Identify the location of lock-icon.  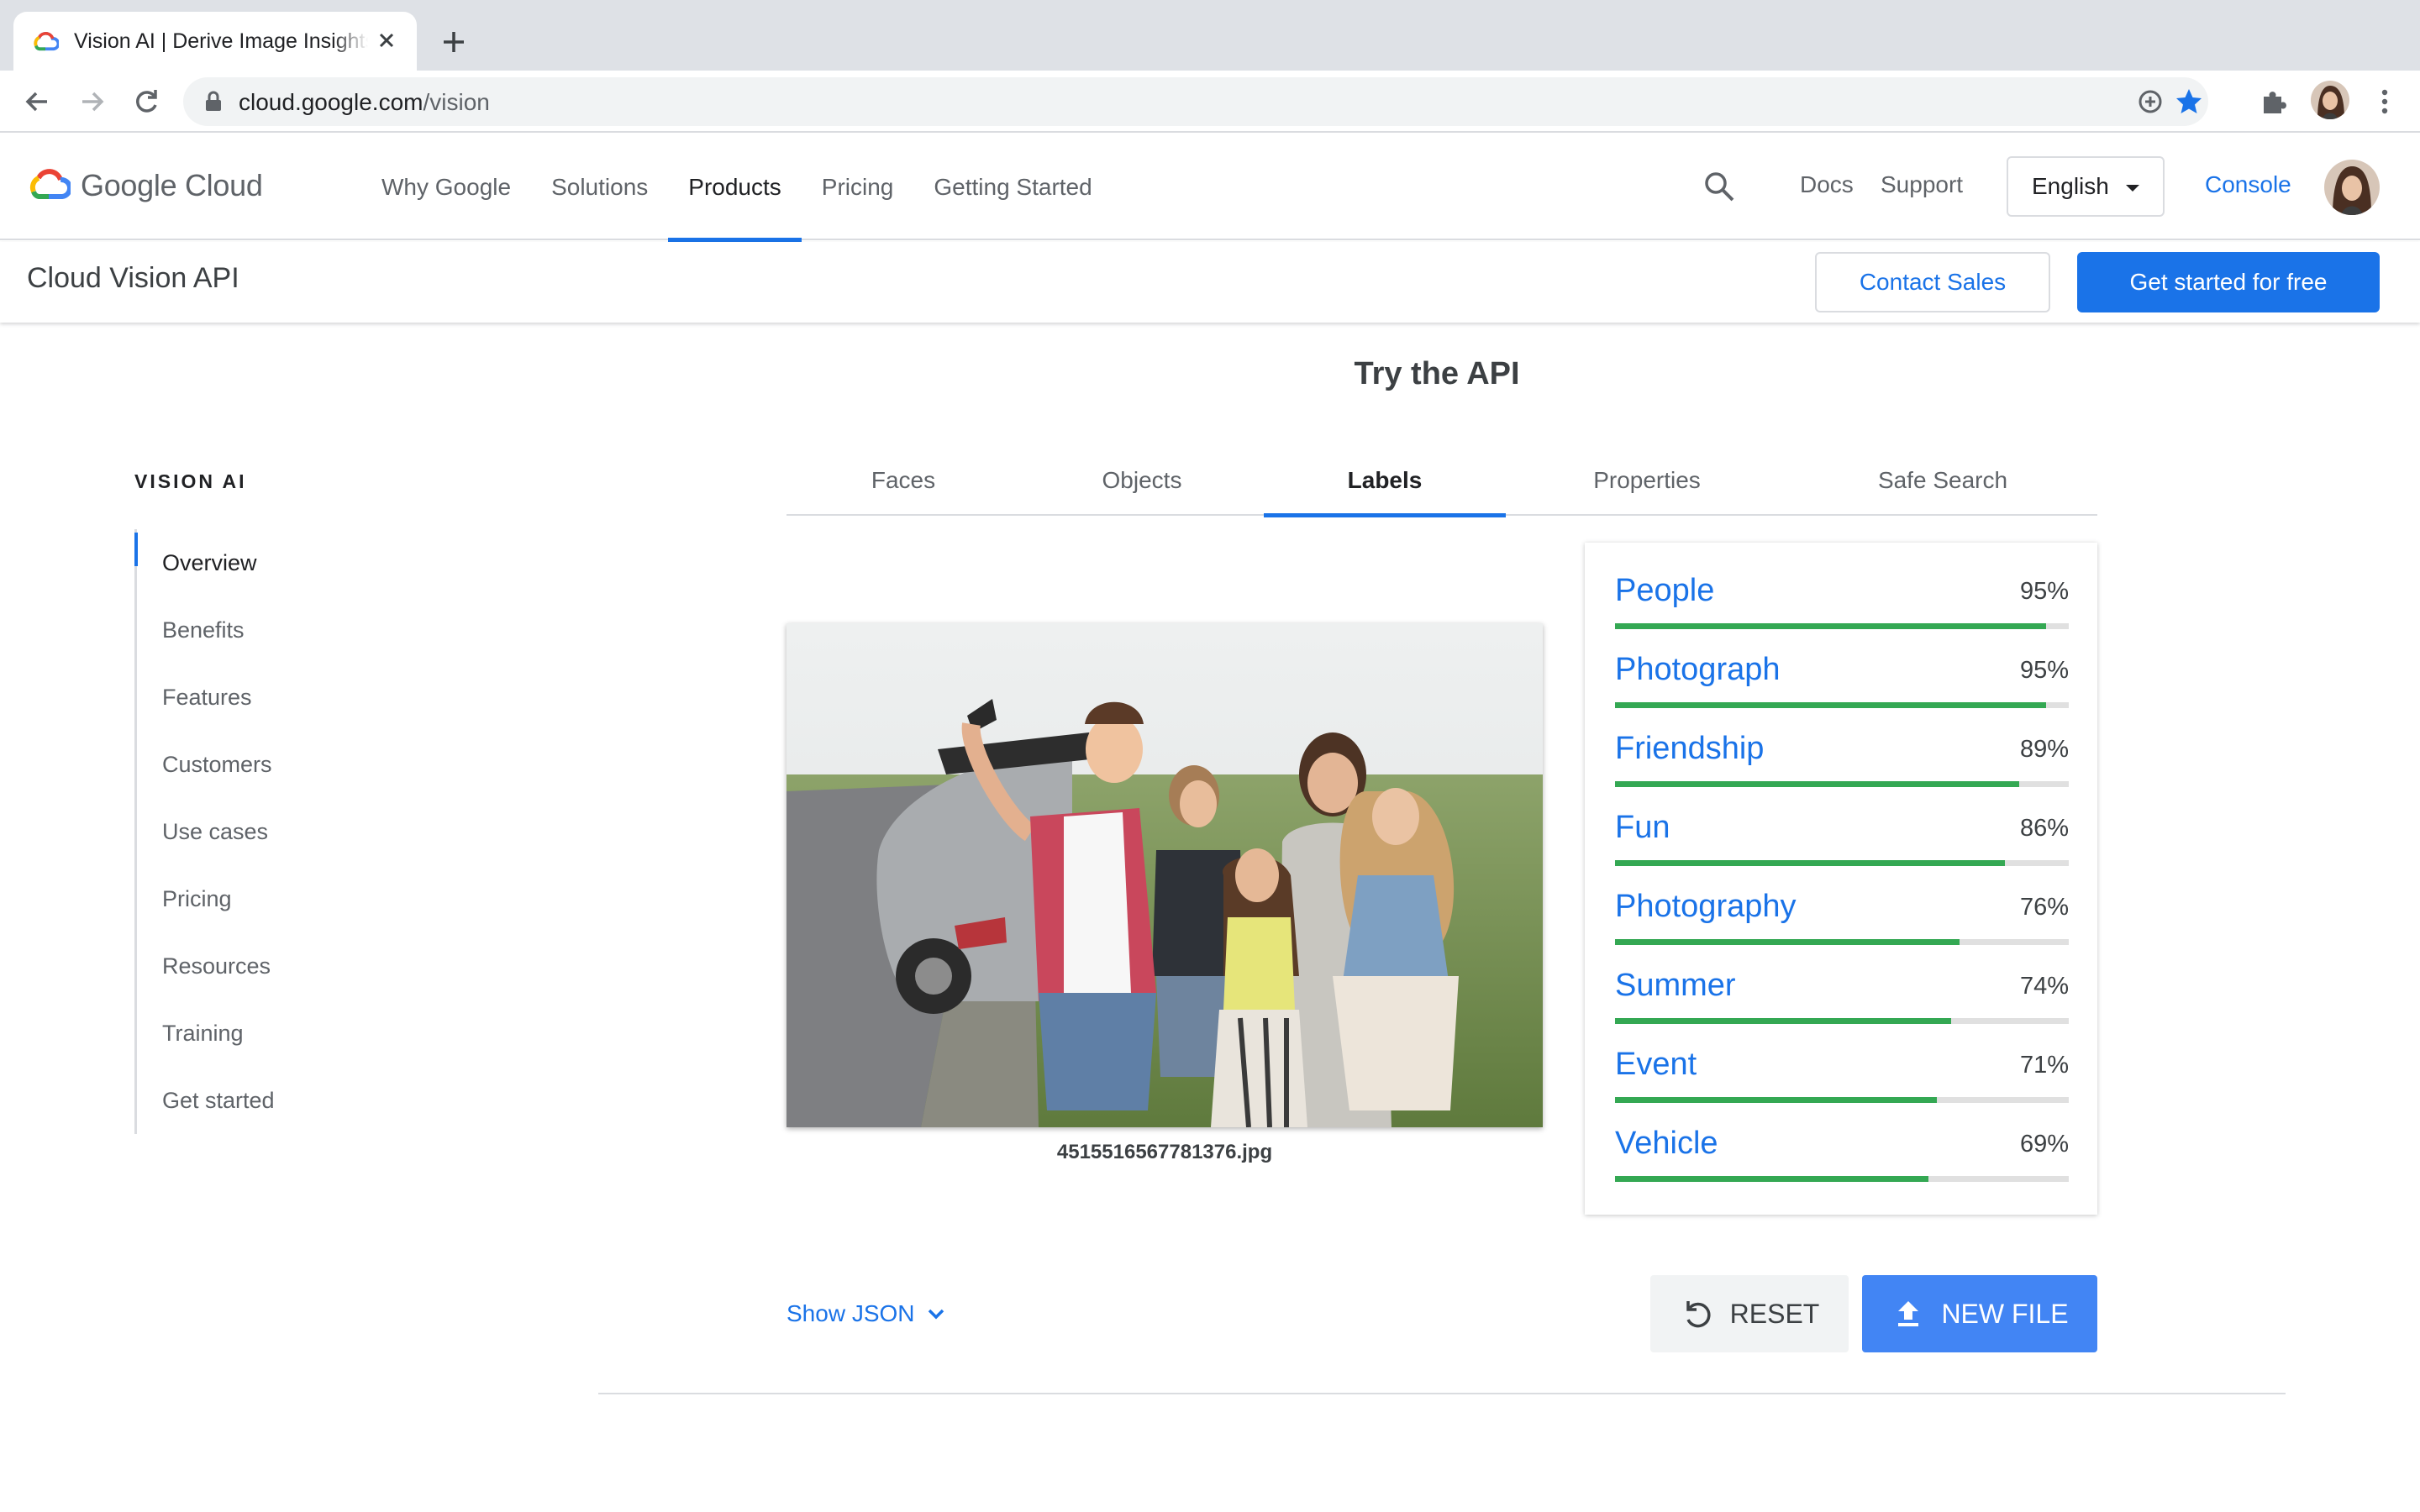
(214, 101).